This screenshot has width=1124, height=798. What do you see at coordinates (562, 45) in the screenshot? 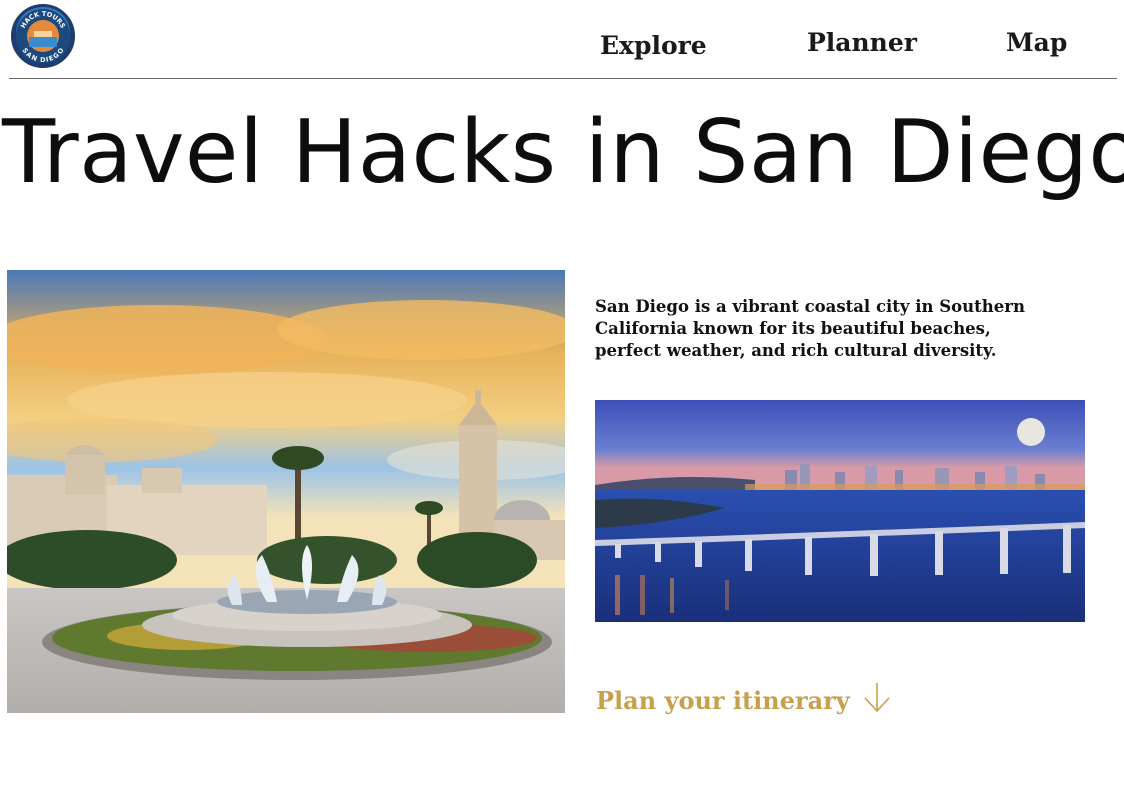
I see `main-nav: Explore Planner Map` at bounding box center [562, 45].